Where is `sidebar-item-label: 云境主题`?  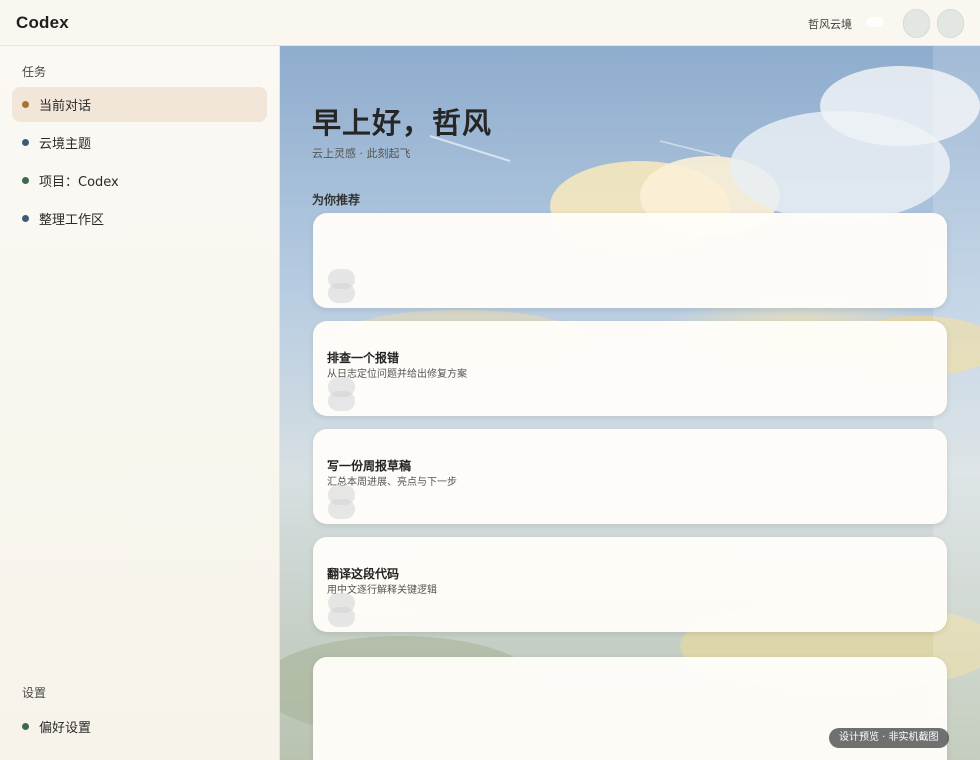
sidebar-item-label: 云境主题 is located at coordinates (65, 144).